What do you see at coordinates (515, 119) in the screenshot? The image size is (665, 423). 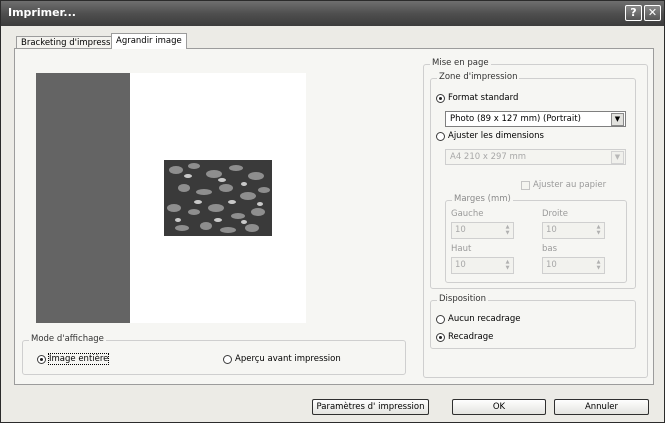 I see `format-select-value: Photo (89 x 127 mm) (Portrait)` at bounding box center [515, 119].